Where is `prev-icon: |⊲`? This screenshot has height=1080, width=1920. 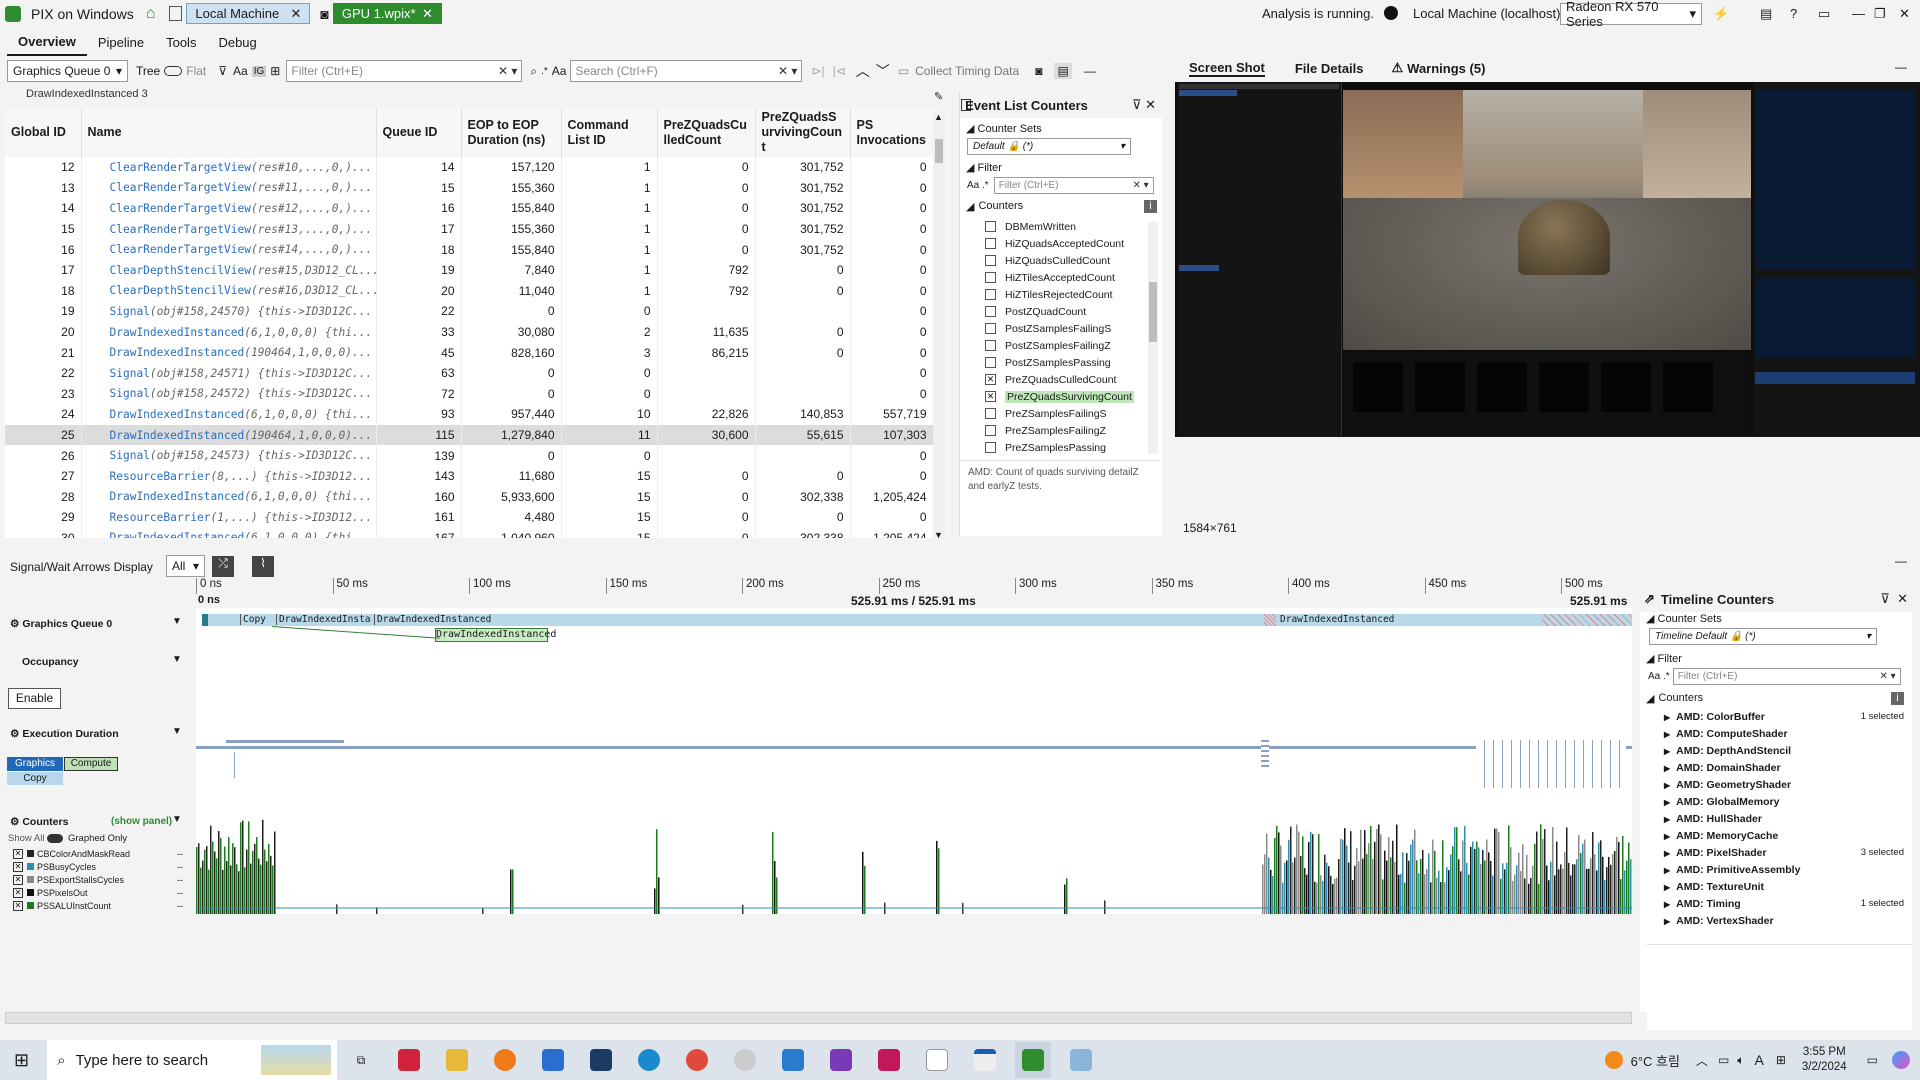 prev-icon: |⊲ is located at coordinates (839, 71).